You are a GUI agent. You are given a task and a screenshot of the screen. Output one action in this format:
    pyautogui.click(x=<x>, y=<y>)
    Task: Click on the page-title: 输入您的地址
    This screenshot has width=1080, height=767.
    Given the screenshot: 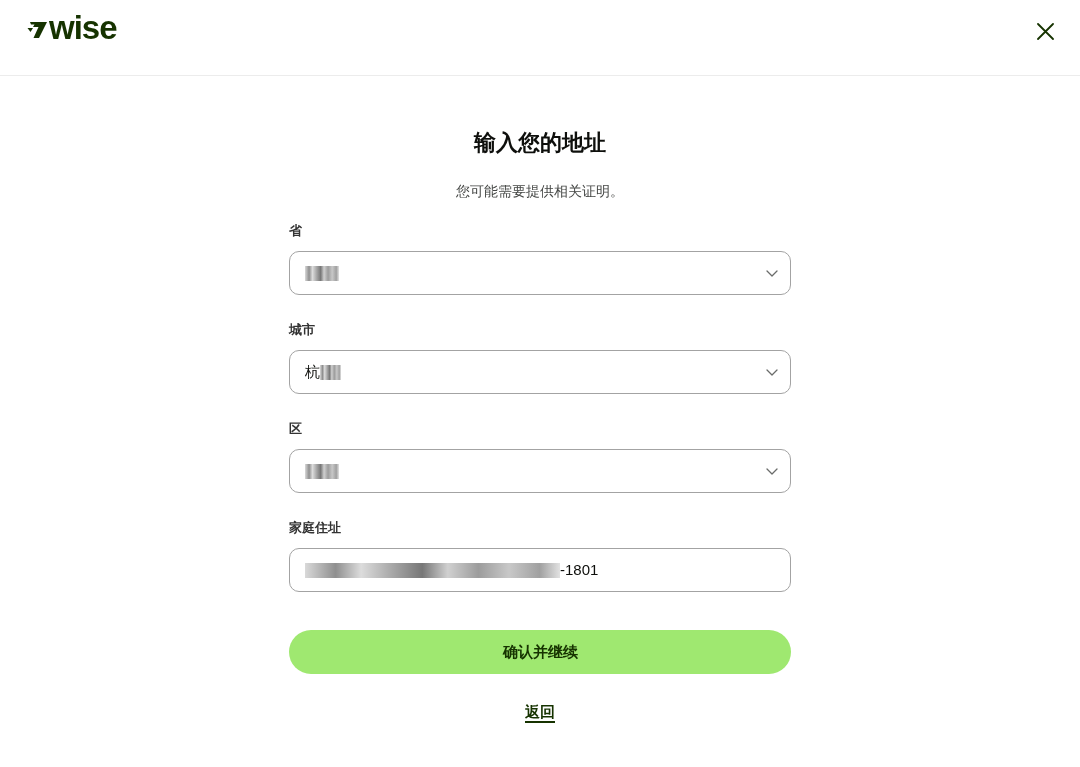 What is the action you would take?
    pyautogui.click(x=540, y=143)
    